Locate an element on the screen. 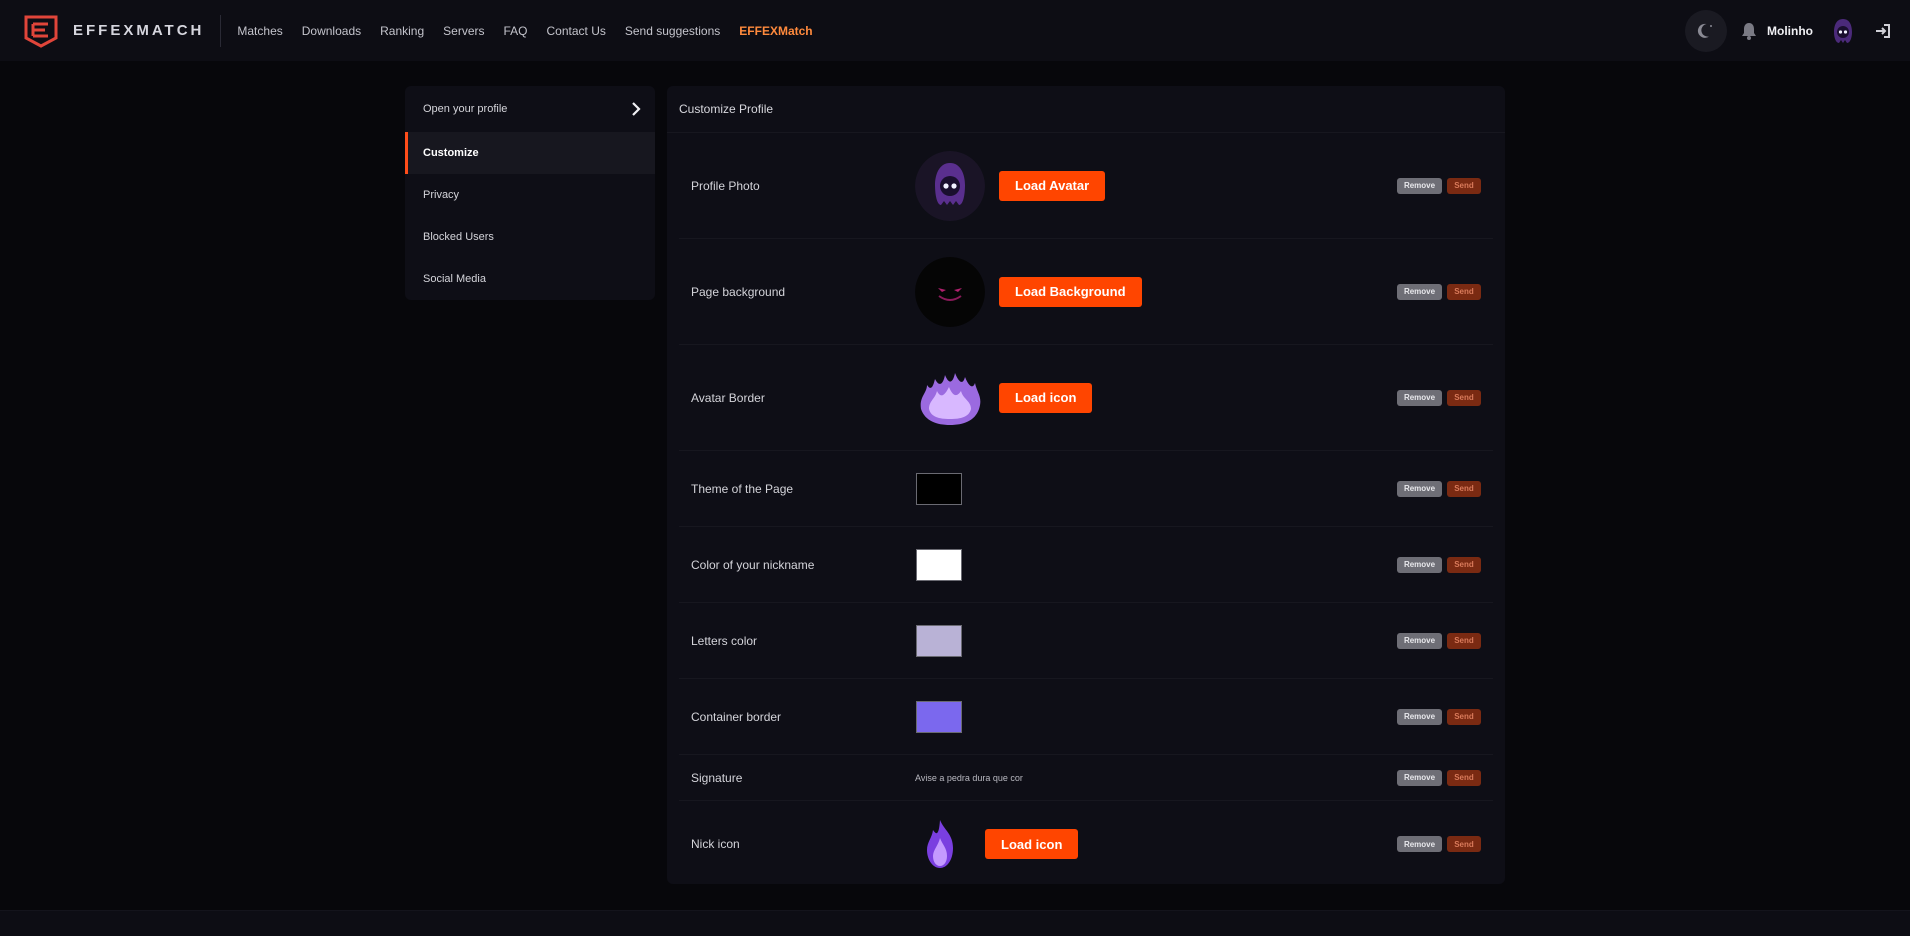 The width and height of the screenshot is (1910, 936). nav-link-matches: Matches is located at coordinates (259, 31).